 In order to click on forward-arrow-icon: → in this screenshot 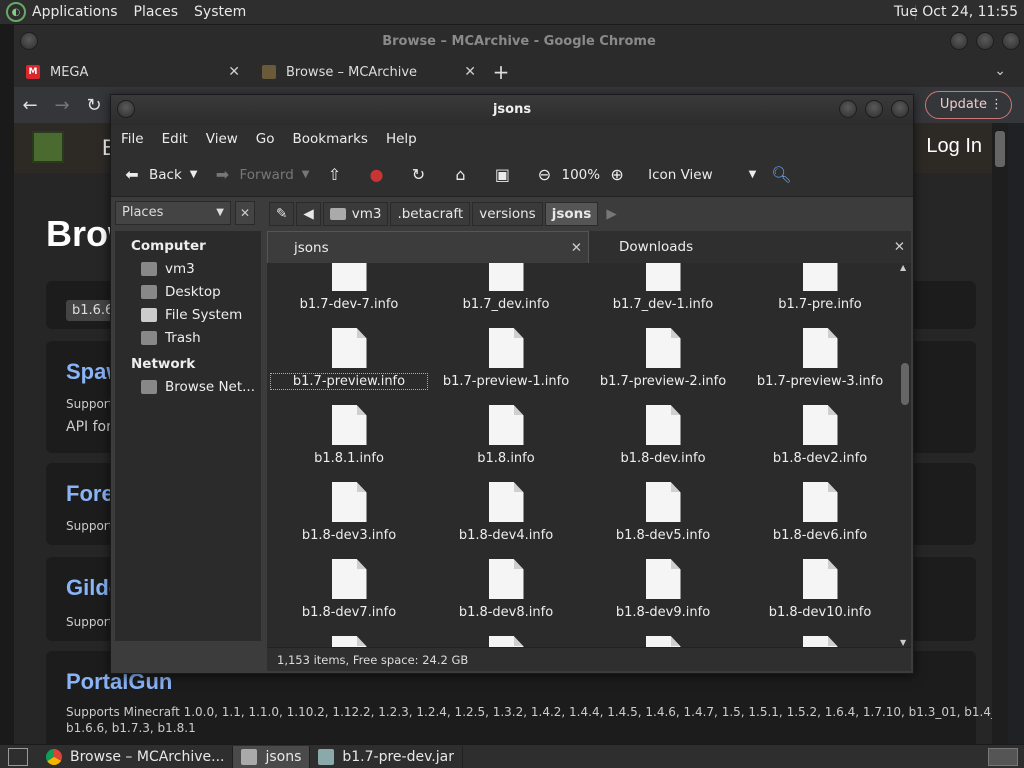, I will do `click(62, 105)`.